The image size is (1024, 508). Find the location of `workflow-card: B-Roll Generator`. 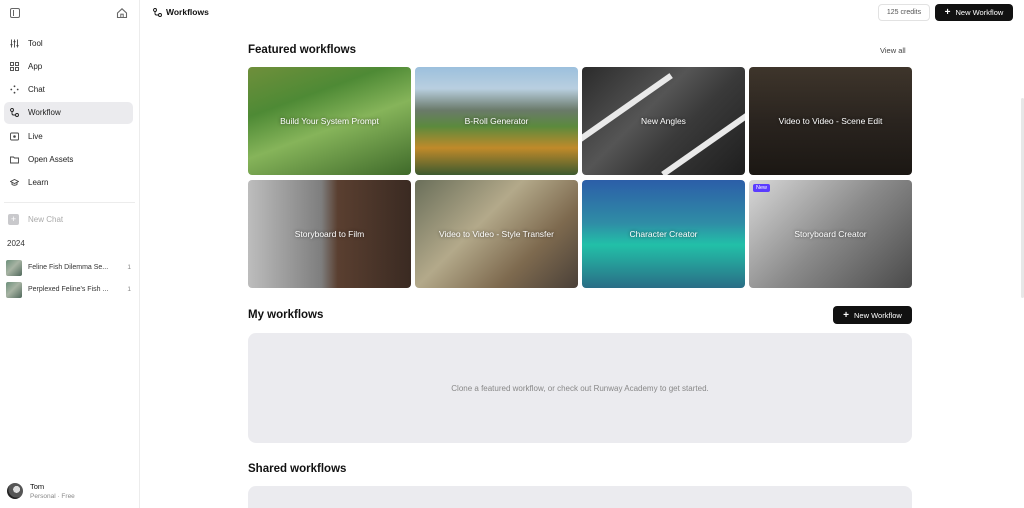

workflow-card: B-Roll Generator is located at coordinates (496, 121).